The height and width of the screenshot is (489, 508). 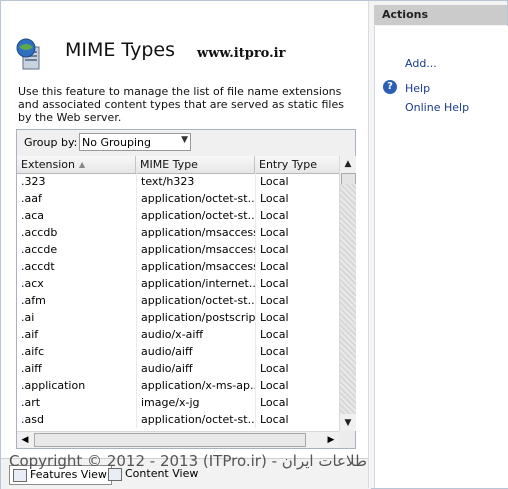 I want to click on table-row: .aiff audio/aiff Local, so click(x=178, y=368).